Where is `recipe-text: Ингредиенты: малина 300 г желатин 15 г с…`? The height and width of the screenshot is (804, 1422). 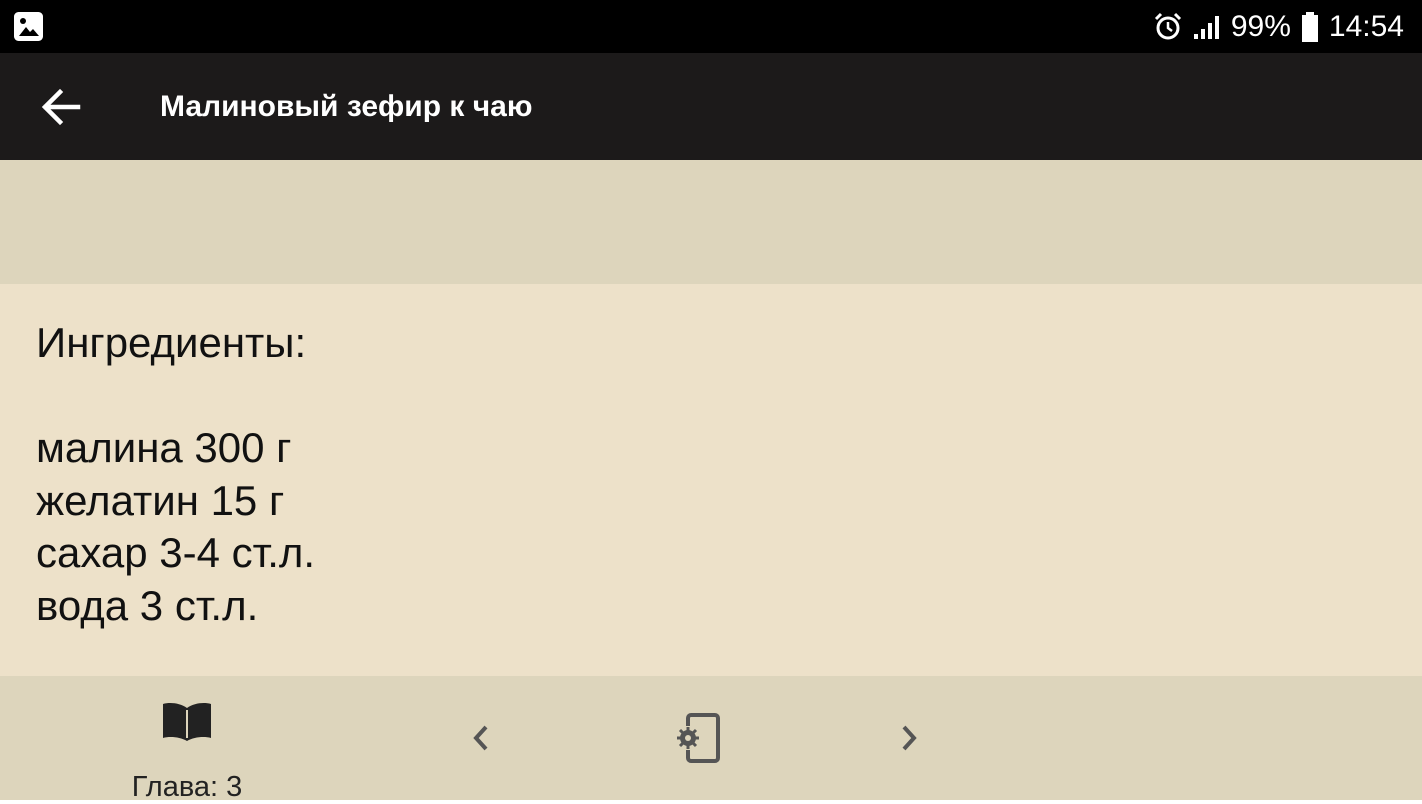
recipe-text: Ингредиенты: малина 300 г желатин 15 г с… is located at coordinates (175, 474).